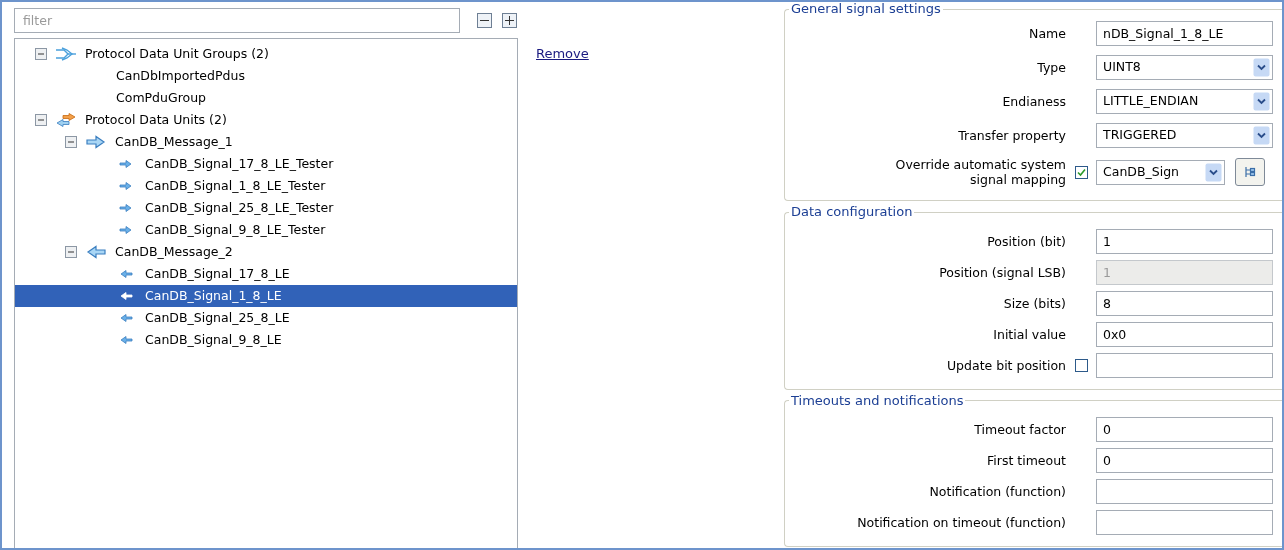 The image size is (1284, 550). Describe the element at coordinates (877, 400) in the screenshot. I see `section-title: Timeouts and notifications` at that location.